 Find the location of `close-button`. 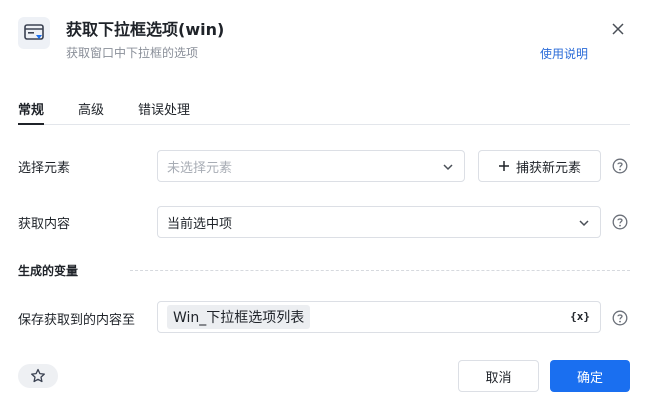

close-button is located at coordinates (618, 29).